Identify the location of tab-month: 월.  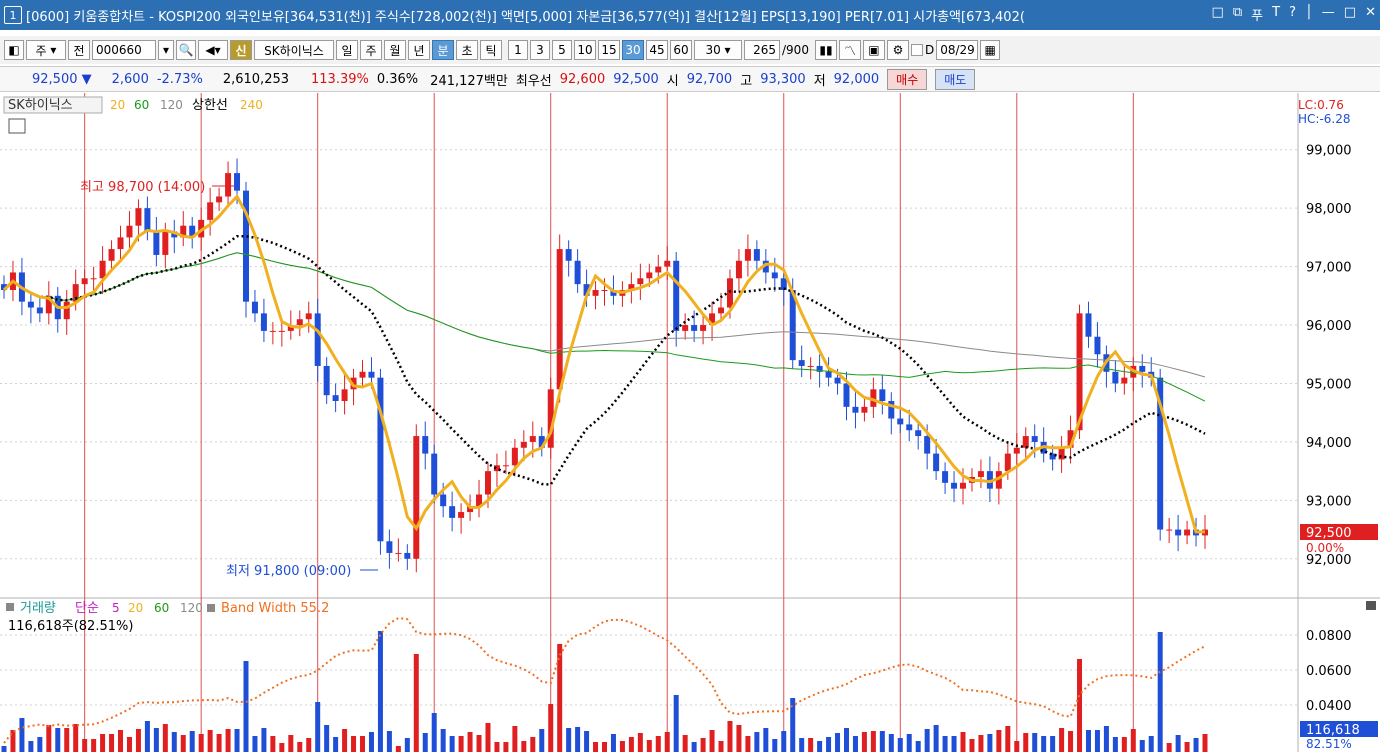
(395, 50).